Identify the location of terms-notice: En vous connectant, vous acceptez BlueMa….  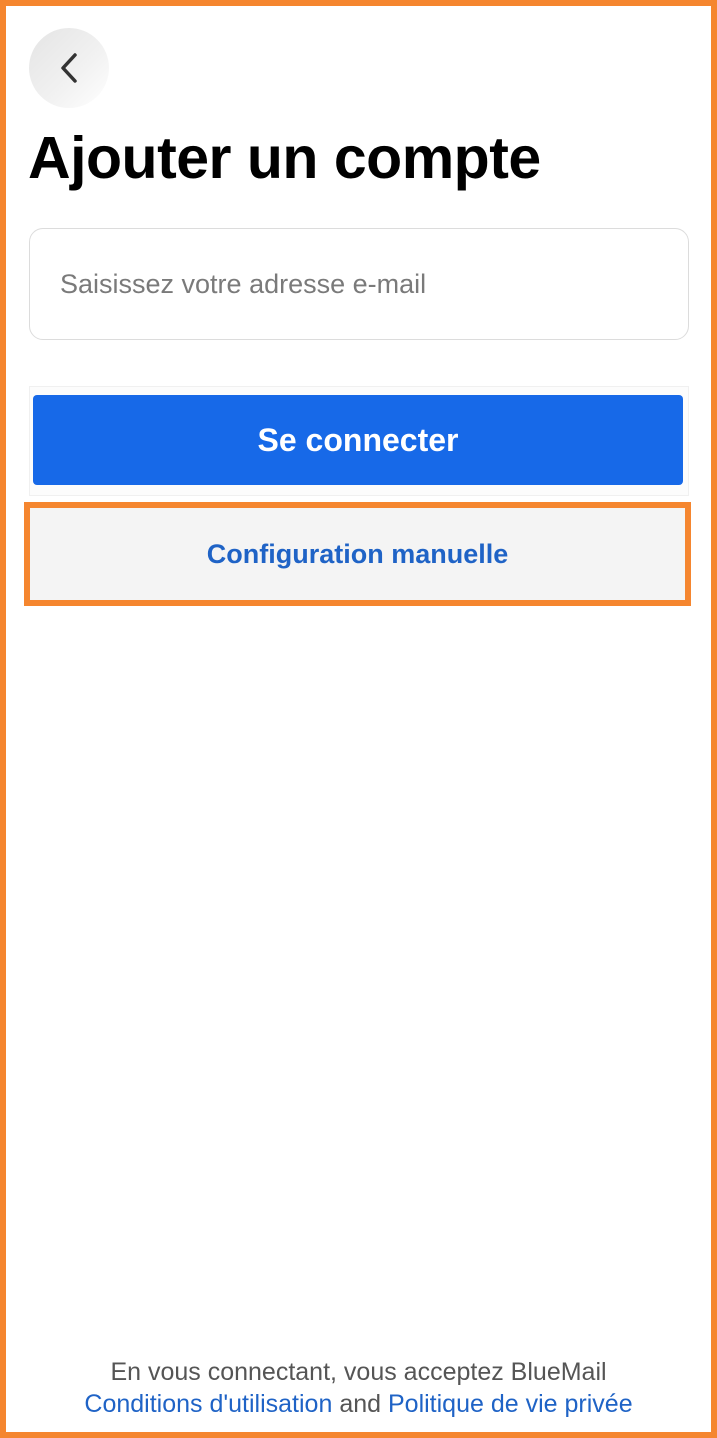
(358, 1372).